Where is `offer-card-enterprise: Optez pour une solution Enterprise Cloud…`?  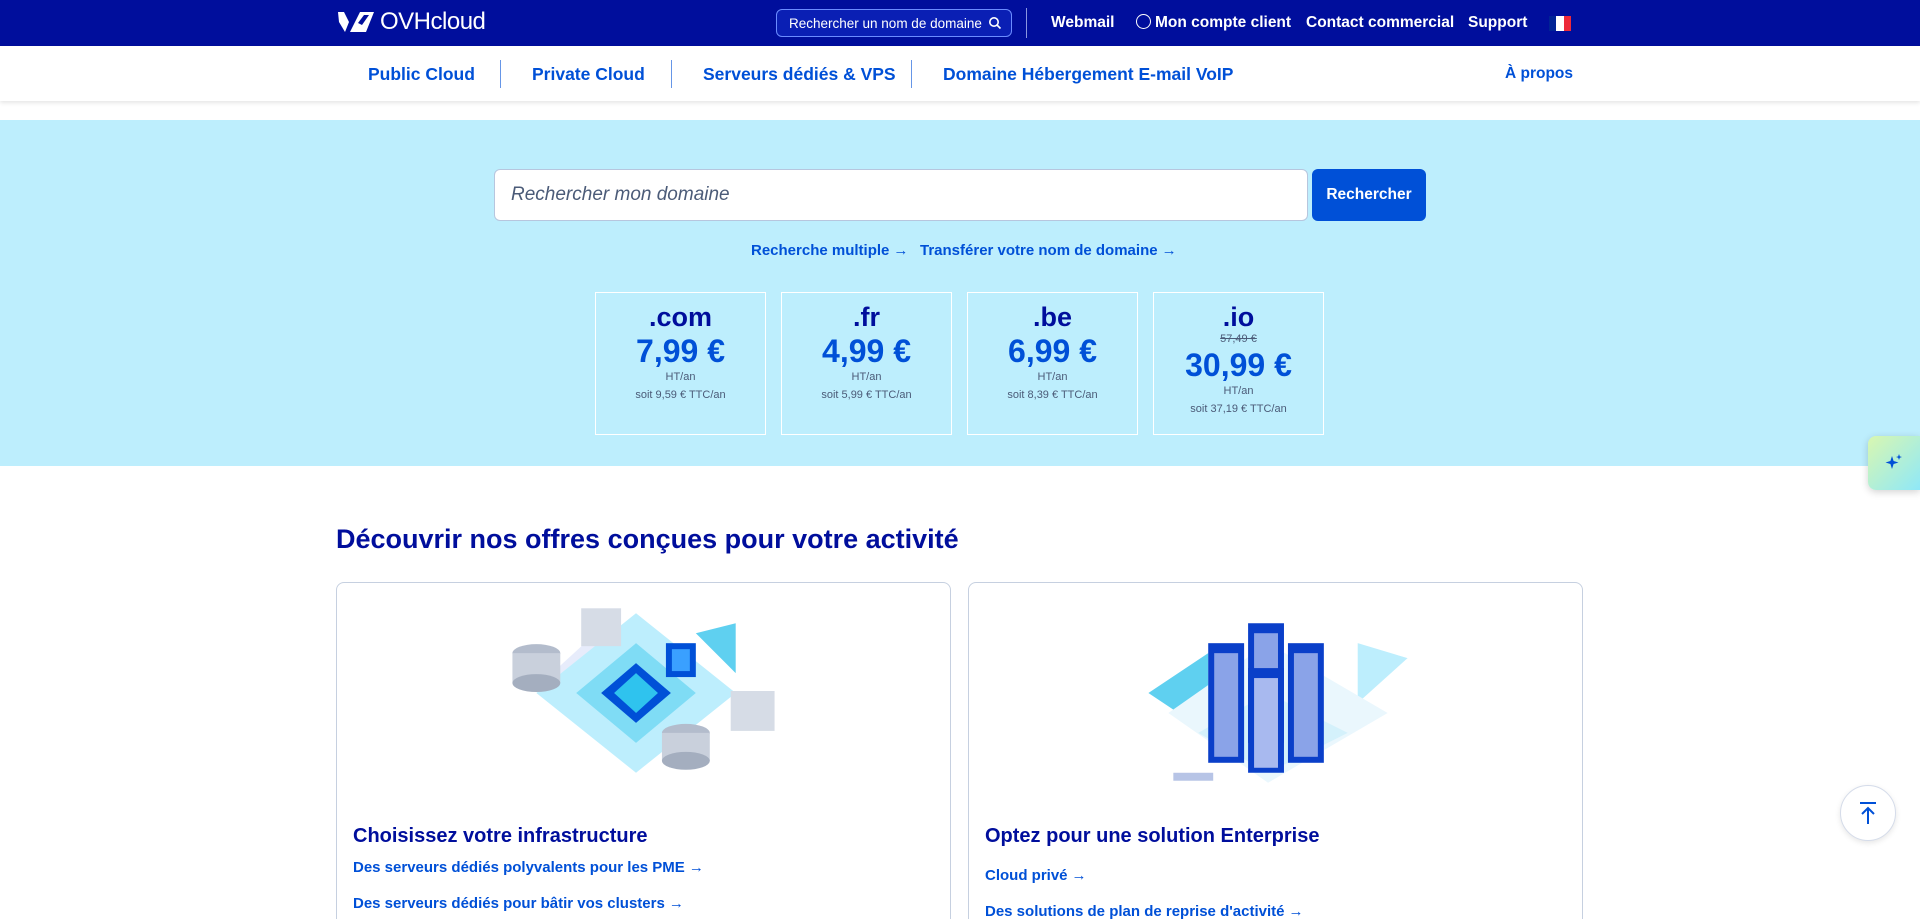 offer-card-enterprise: Optez pour une solution Enterprise Cloud… is located at coordinates (1275, 750).